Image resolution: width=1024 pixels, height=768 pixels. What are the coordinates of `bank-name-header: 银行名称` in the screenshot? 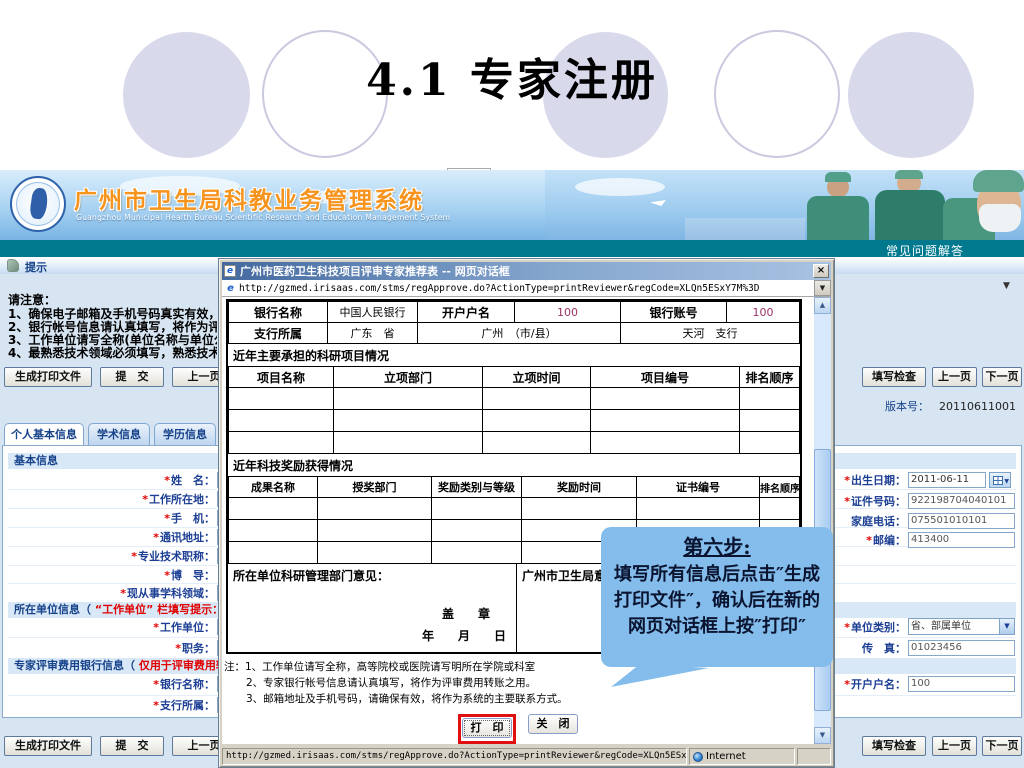 It's located at (278, 312).